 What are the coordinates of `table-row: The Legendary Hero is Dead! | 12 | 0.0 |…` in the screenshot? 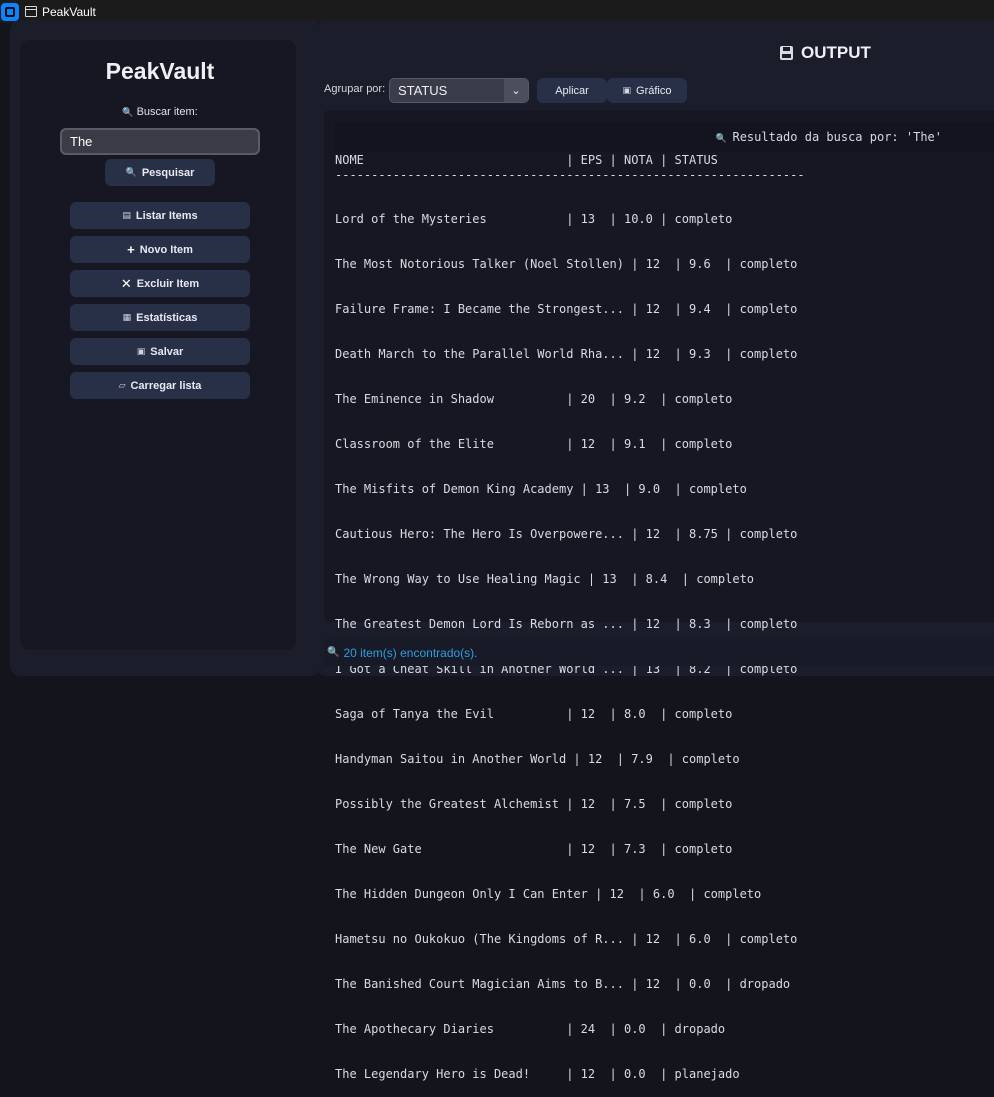 It's located at (537, 1074).